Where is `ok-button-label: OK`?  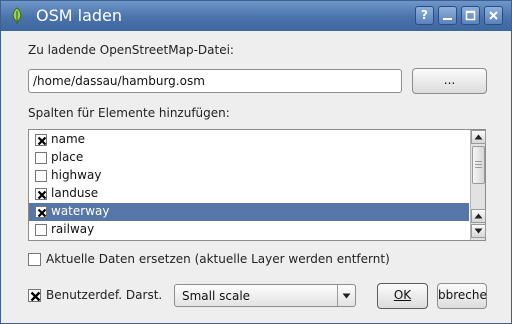
ok-button-label: OK is located at coordinates (402, 295).